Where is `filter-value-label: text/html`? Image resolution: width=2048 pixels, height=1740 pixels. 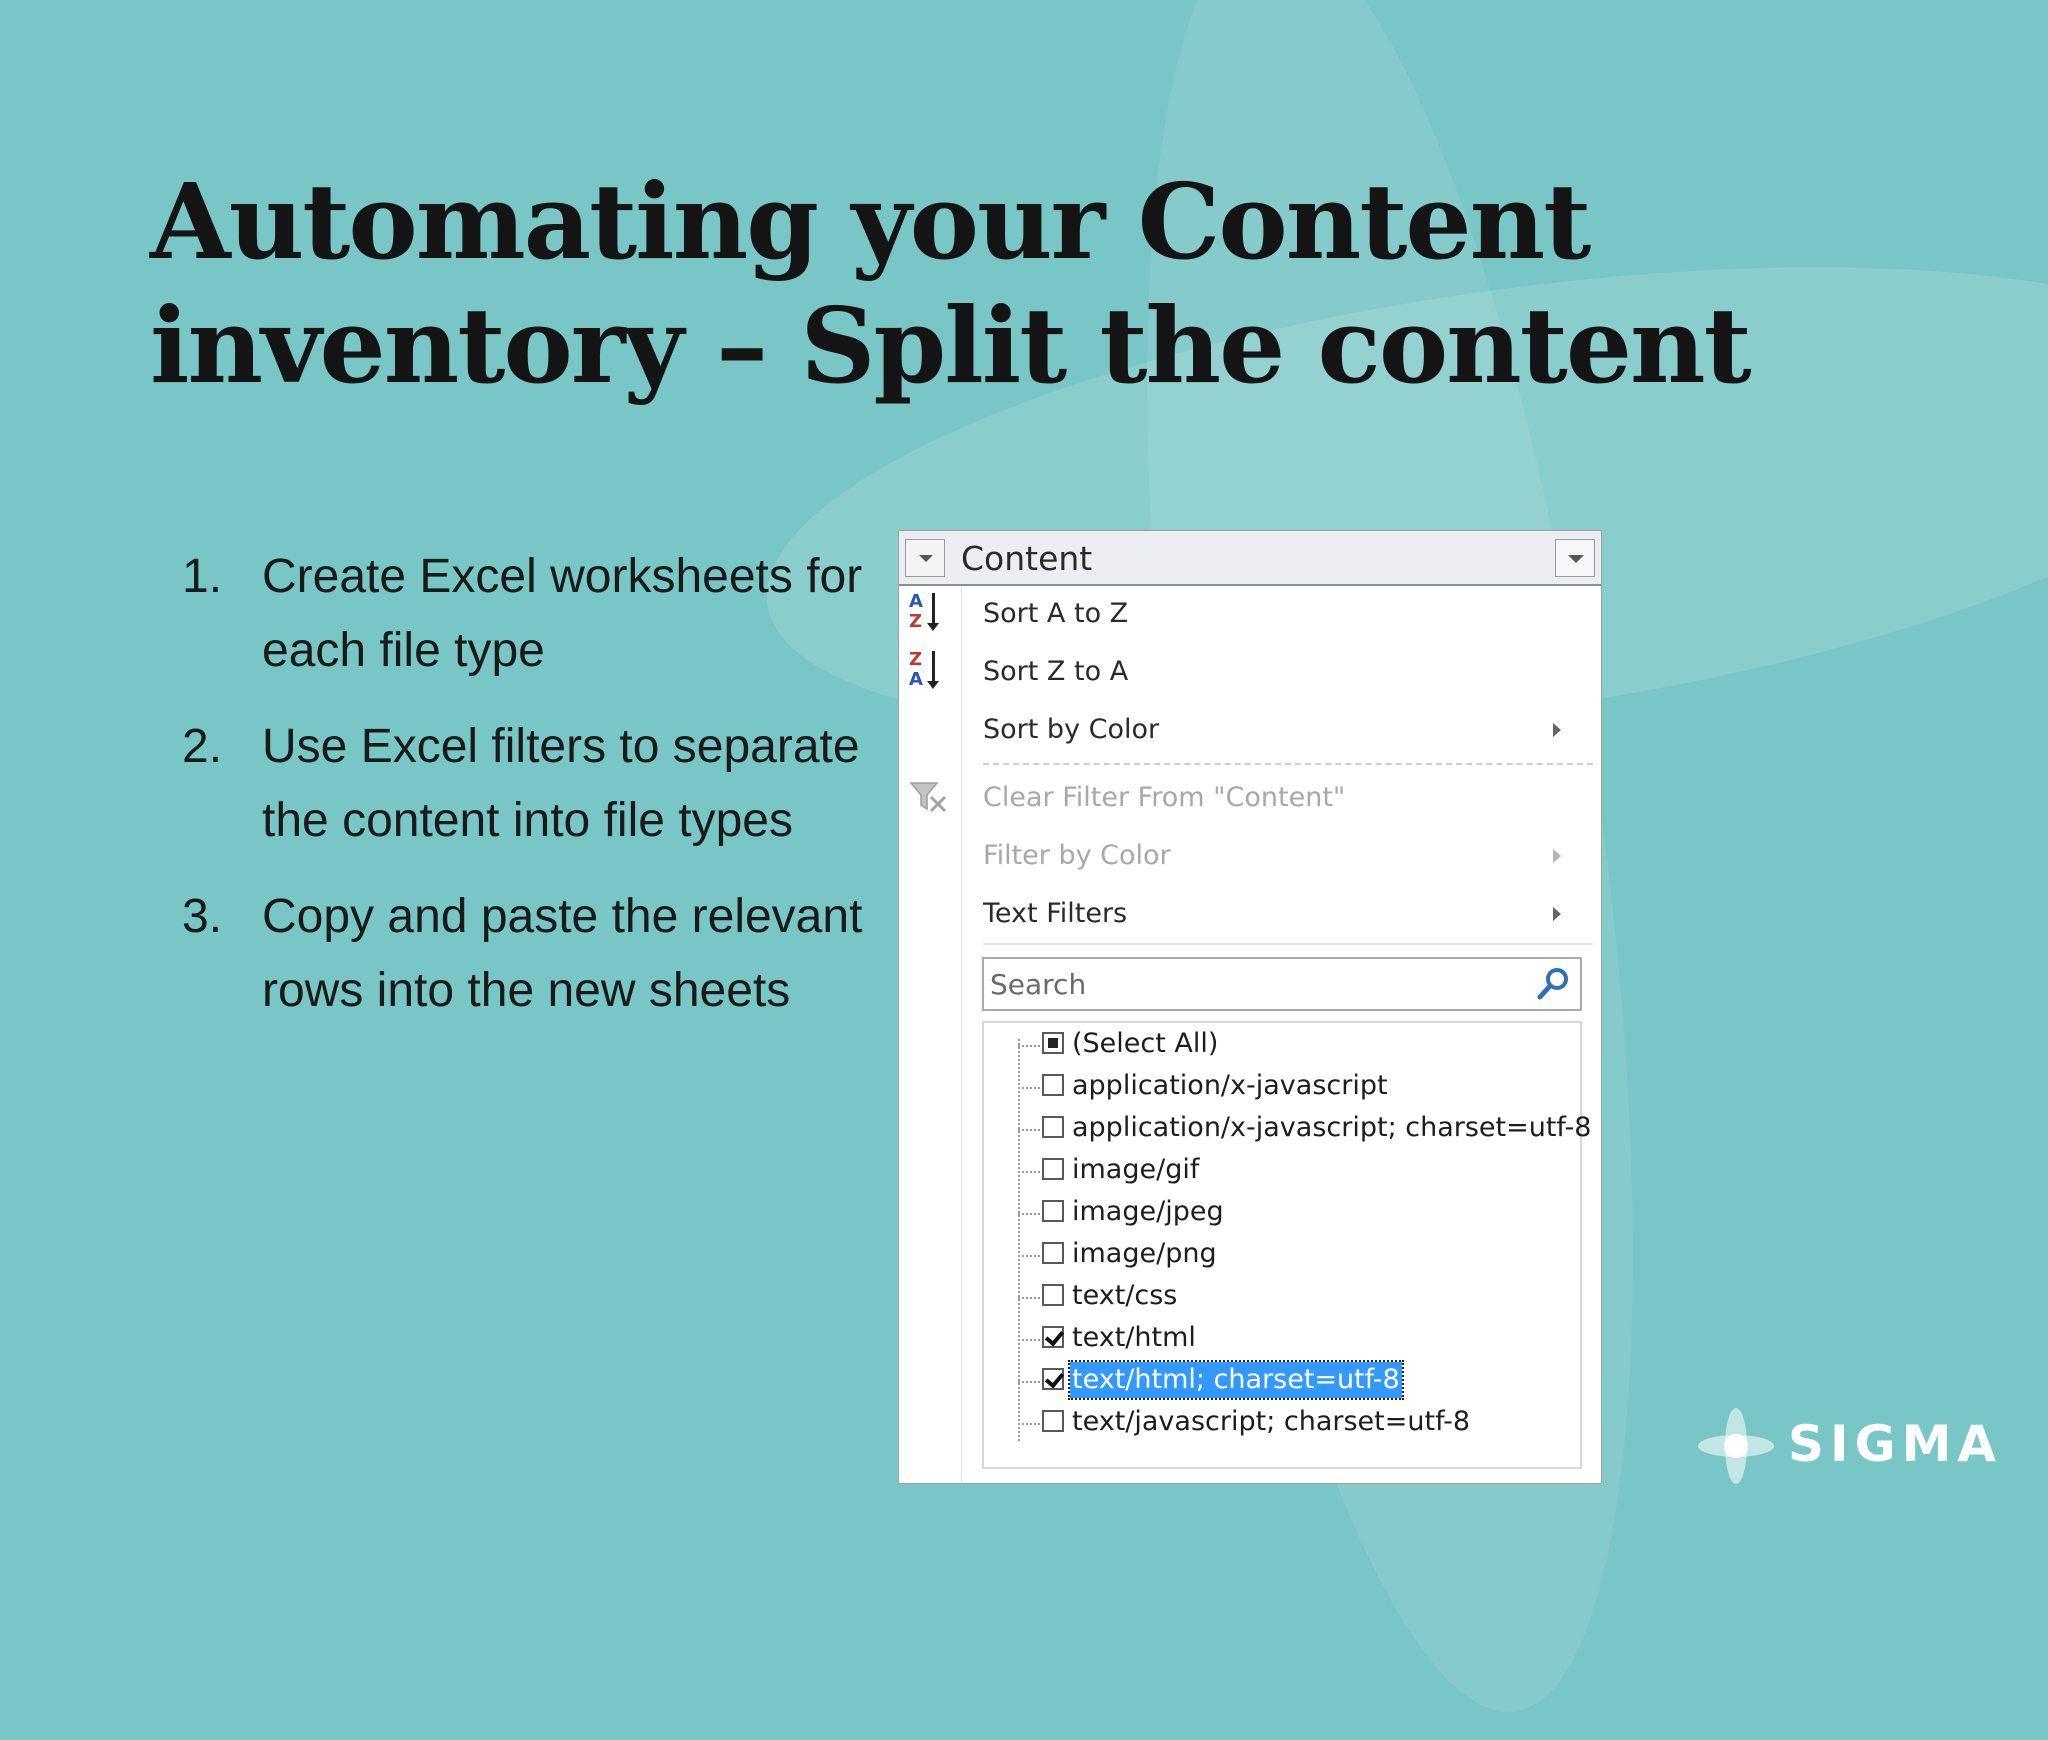
filter-value-label: text/html is located at coordinates (1134, 1337).